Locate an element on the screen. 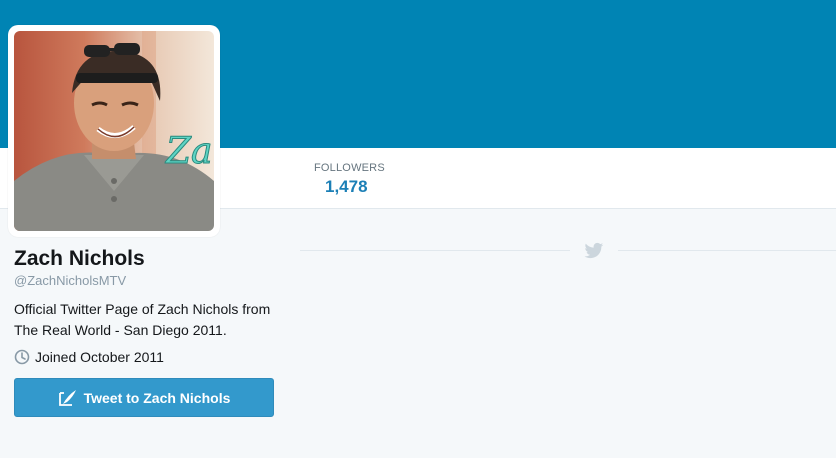 This screenshot has width=836, height=458. join-date: Joined October 2011 is located at coordinates (149, 357).